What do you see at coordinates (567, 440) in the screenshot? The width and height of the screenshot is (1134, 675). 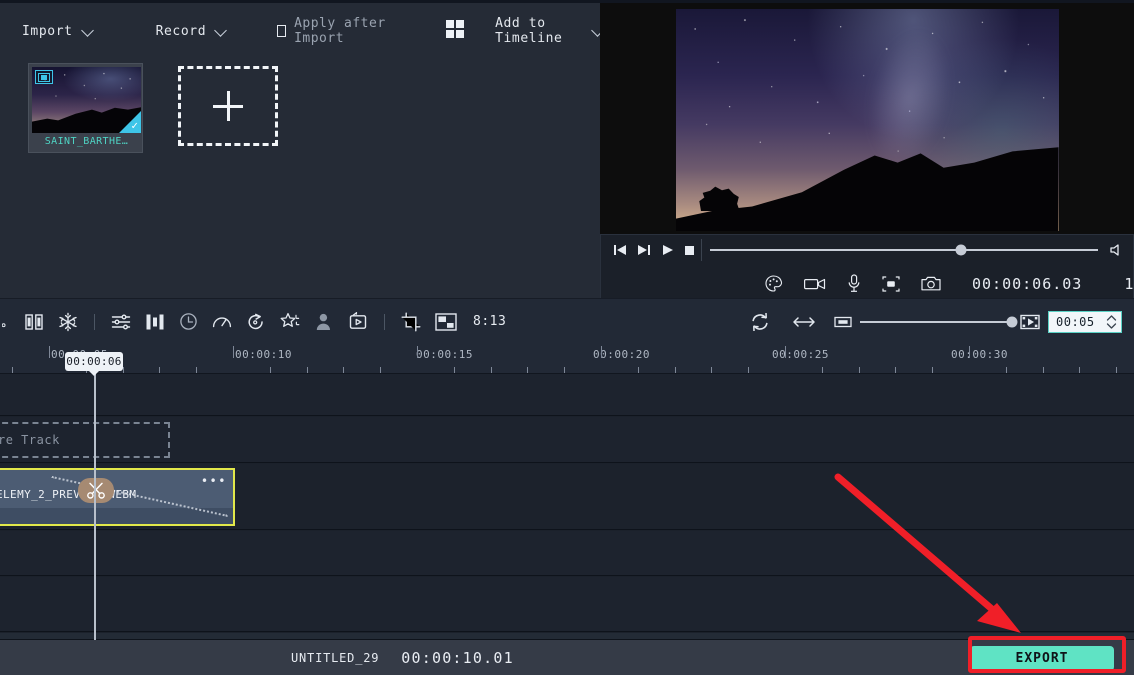 I see `track-row: re Track` at bounding box center [567, 440].